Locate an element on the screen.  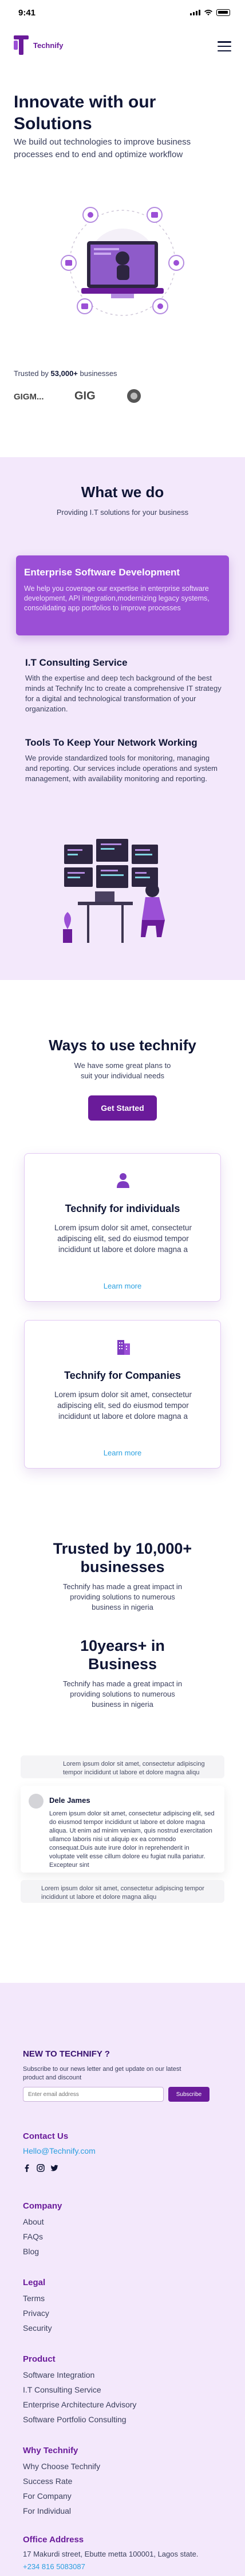
service-title: Enterprise Software Development is located at coordinates (102, 572).